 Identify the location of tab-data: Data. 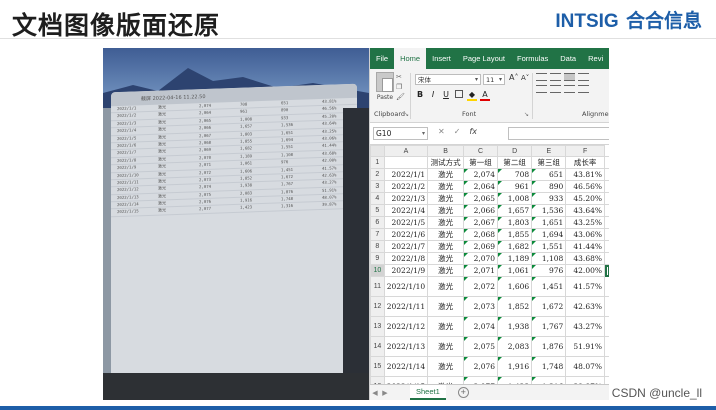
(568, 58).